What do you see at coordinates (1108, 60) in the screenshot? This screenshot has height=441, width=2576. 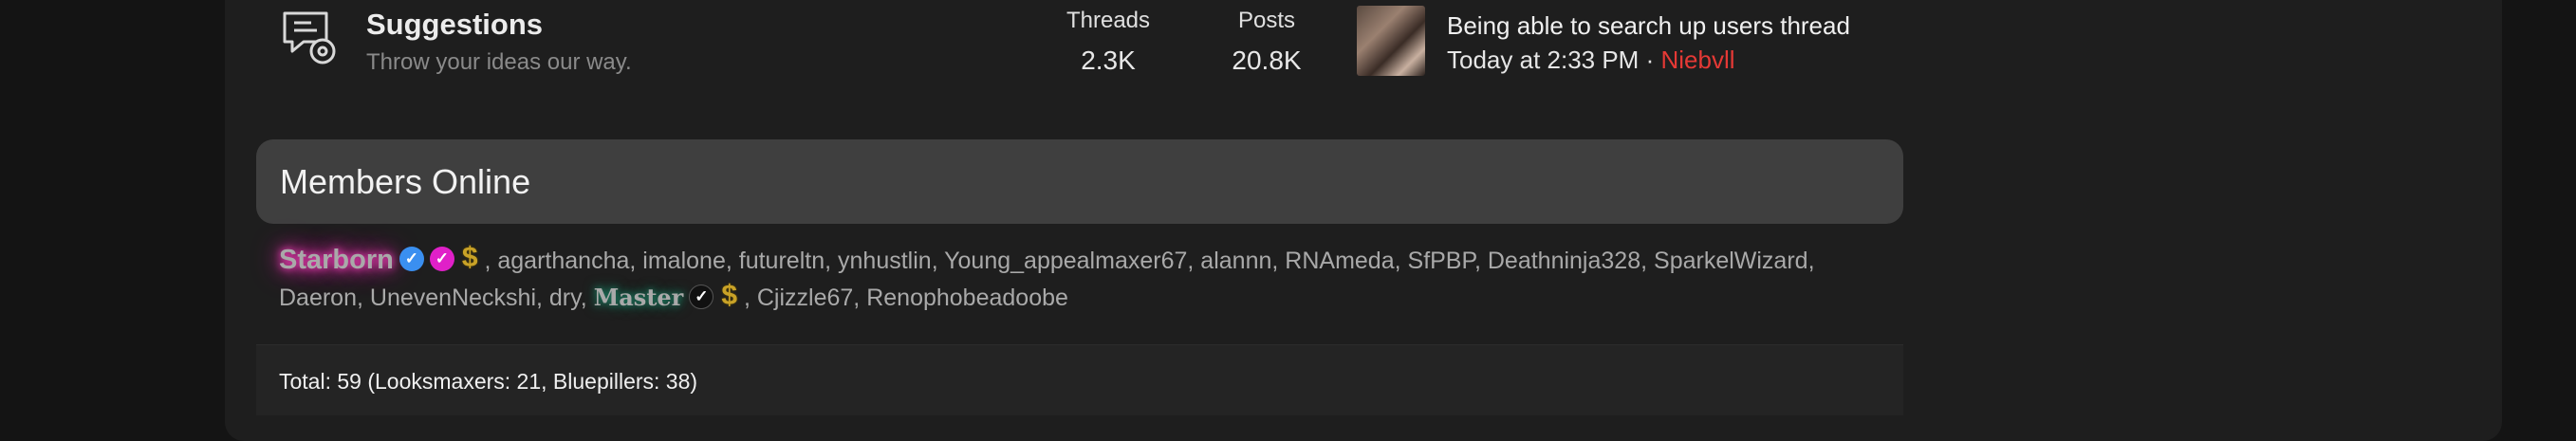 I see `threads-value: 2.3K` at bounding box center [1108, 60].